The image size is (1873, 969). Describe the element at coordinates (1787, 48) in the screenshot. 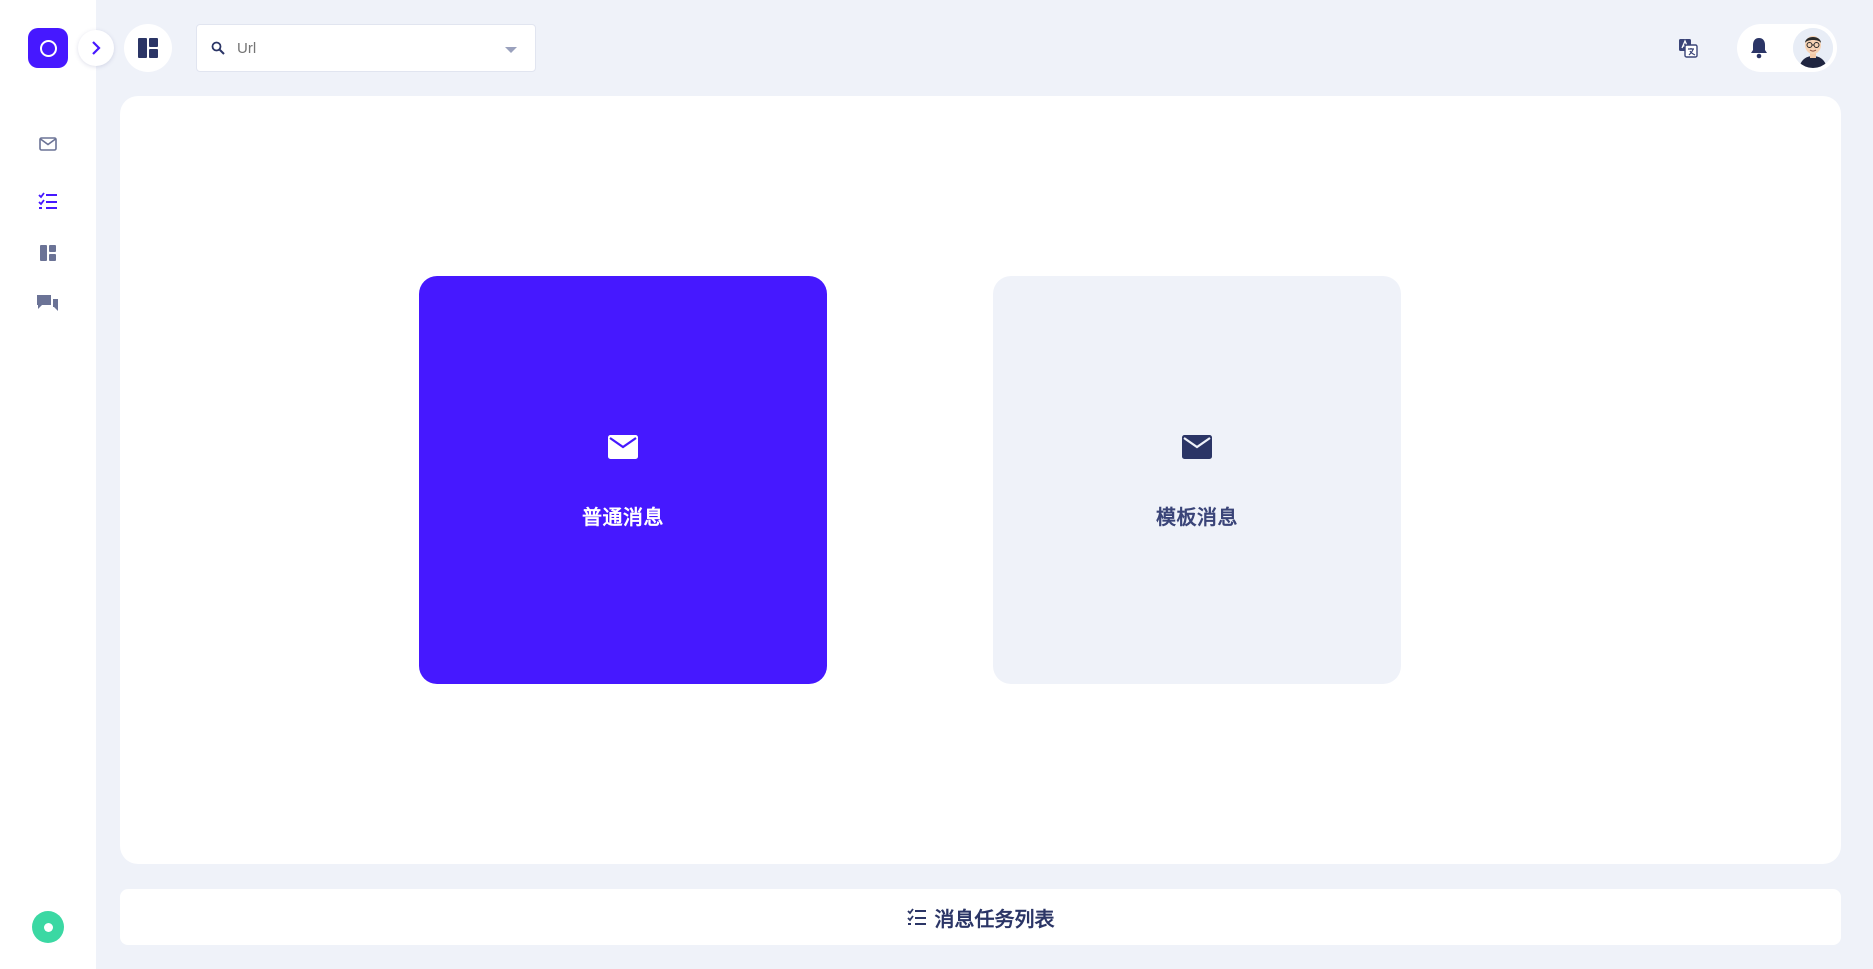

I see `user-menu` at that location.